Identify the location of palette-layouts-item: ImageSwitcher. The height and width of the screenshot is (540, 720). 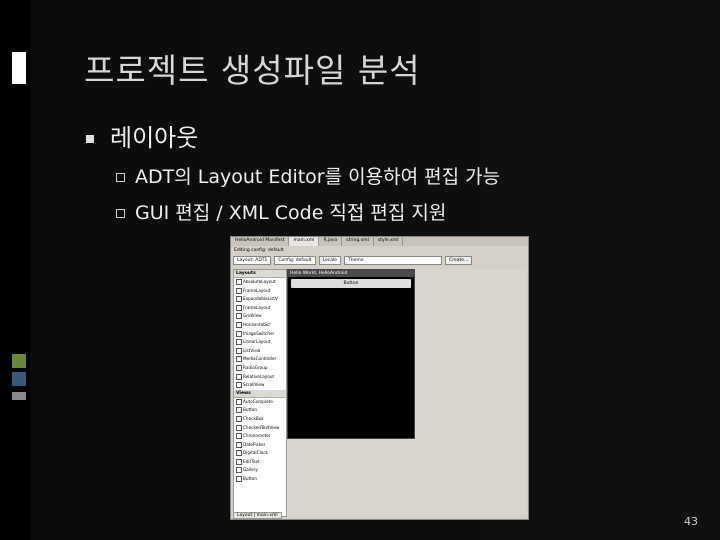
(260, 334).